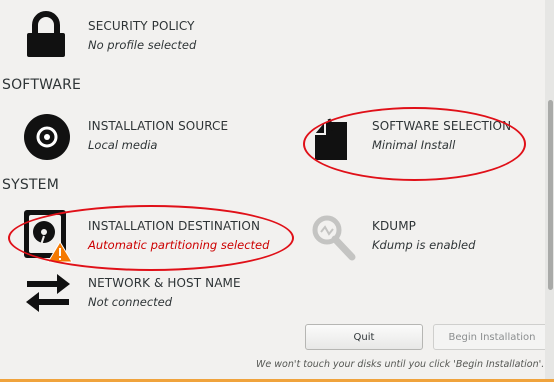  What do you see at coordinates (47, 137) in the screenshot?
I see `disc-icon` at bounding box center [47, 137].